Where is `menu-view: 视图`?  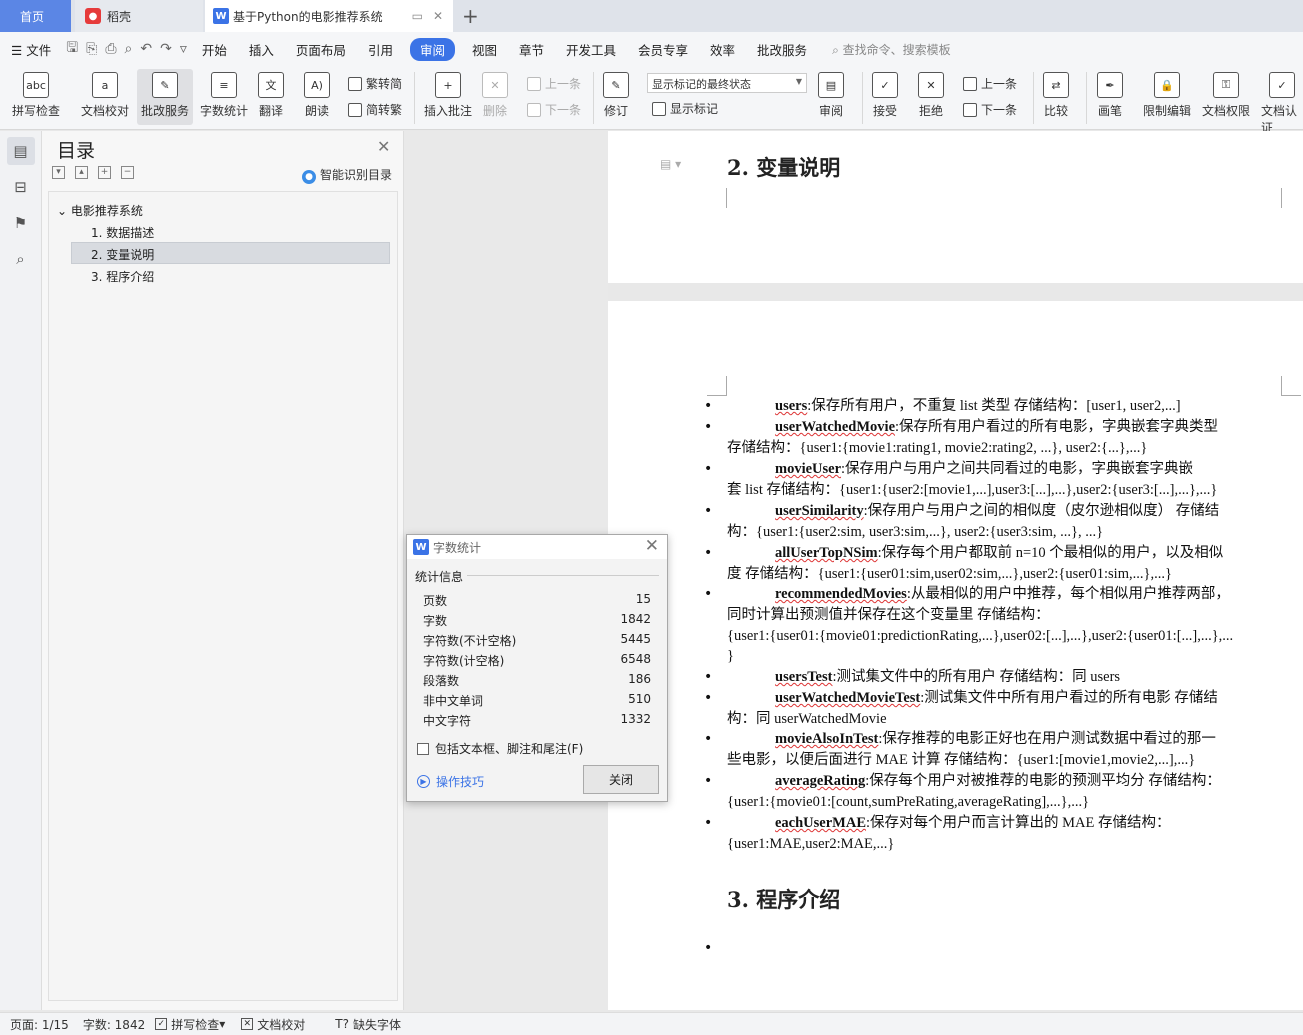 menu-view: 视图 is located at coordinates (484, 49).